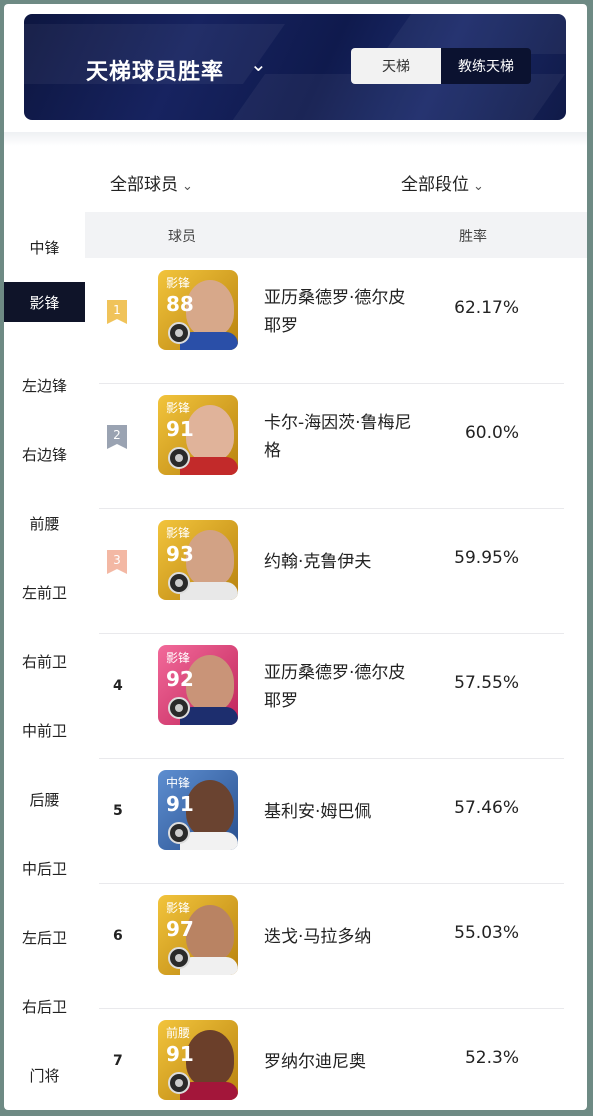  Describe the element at coordinates (315, 1062) in the screenshot. I see `player-name: 罗纳尔迪尼奥` at that location.